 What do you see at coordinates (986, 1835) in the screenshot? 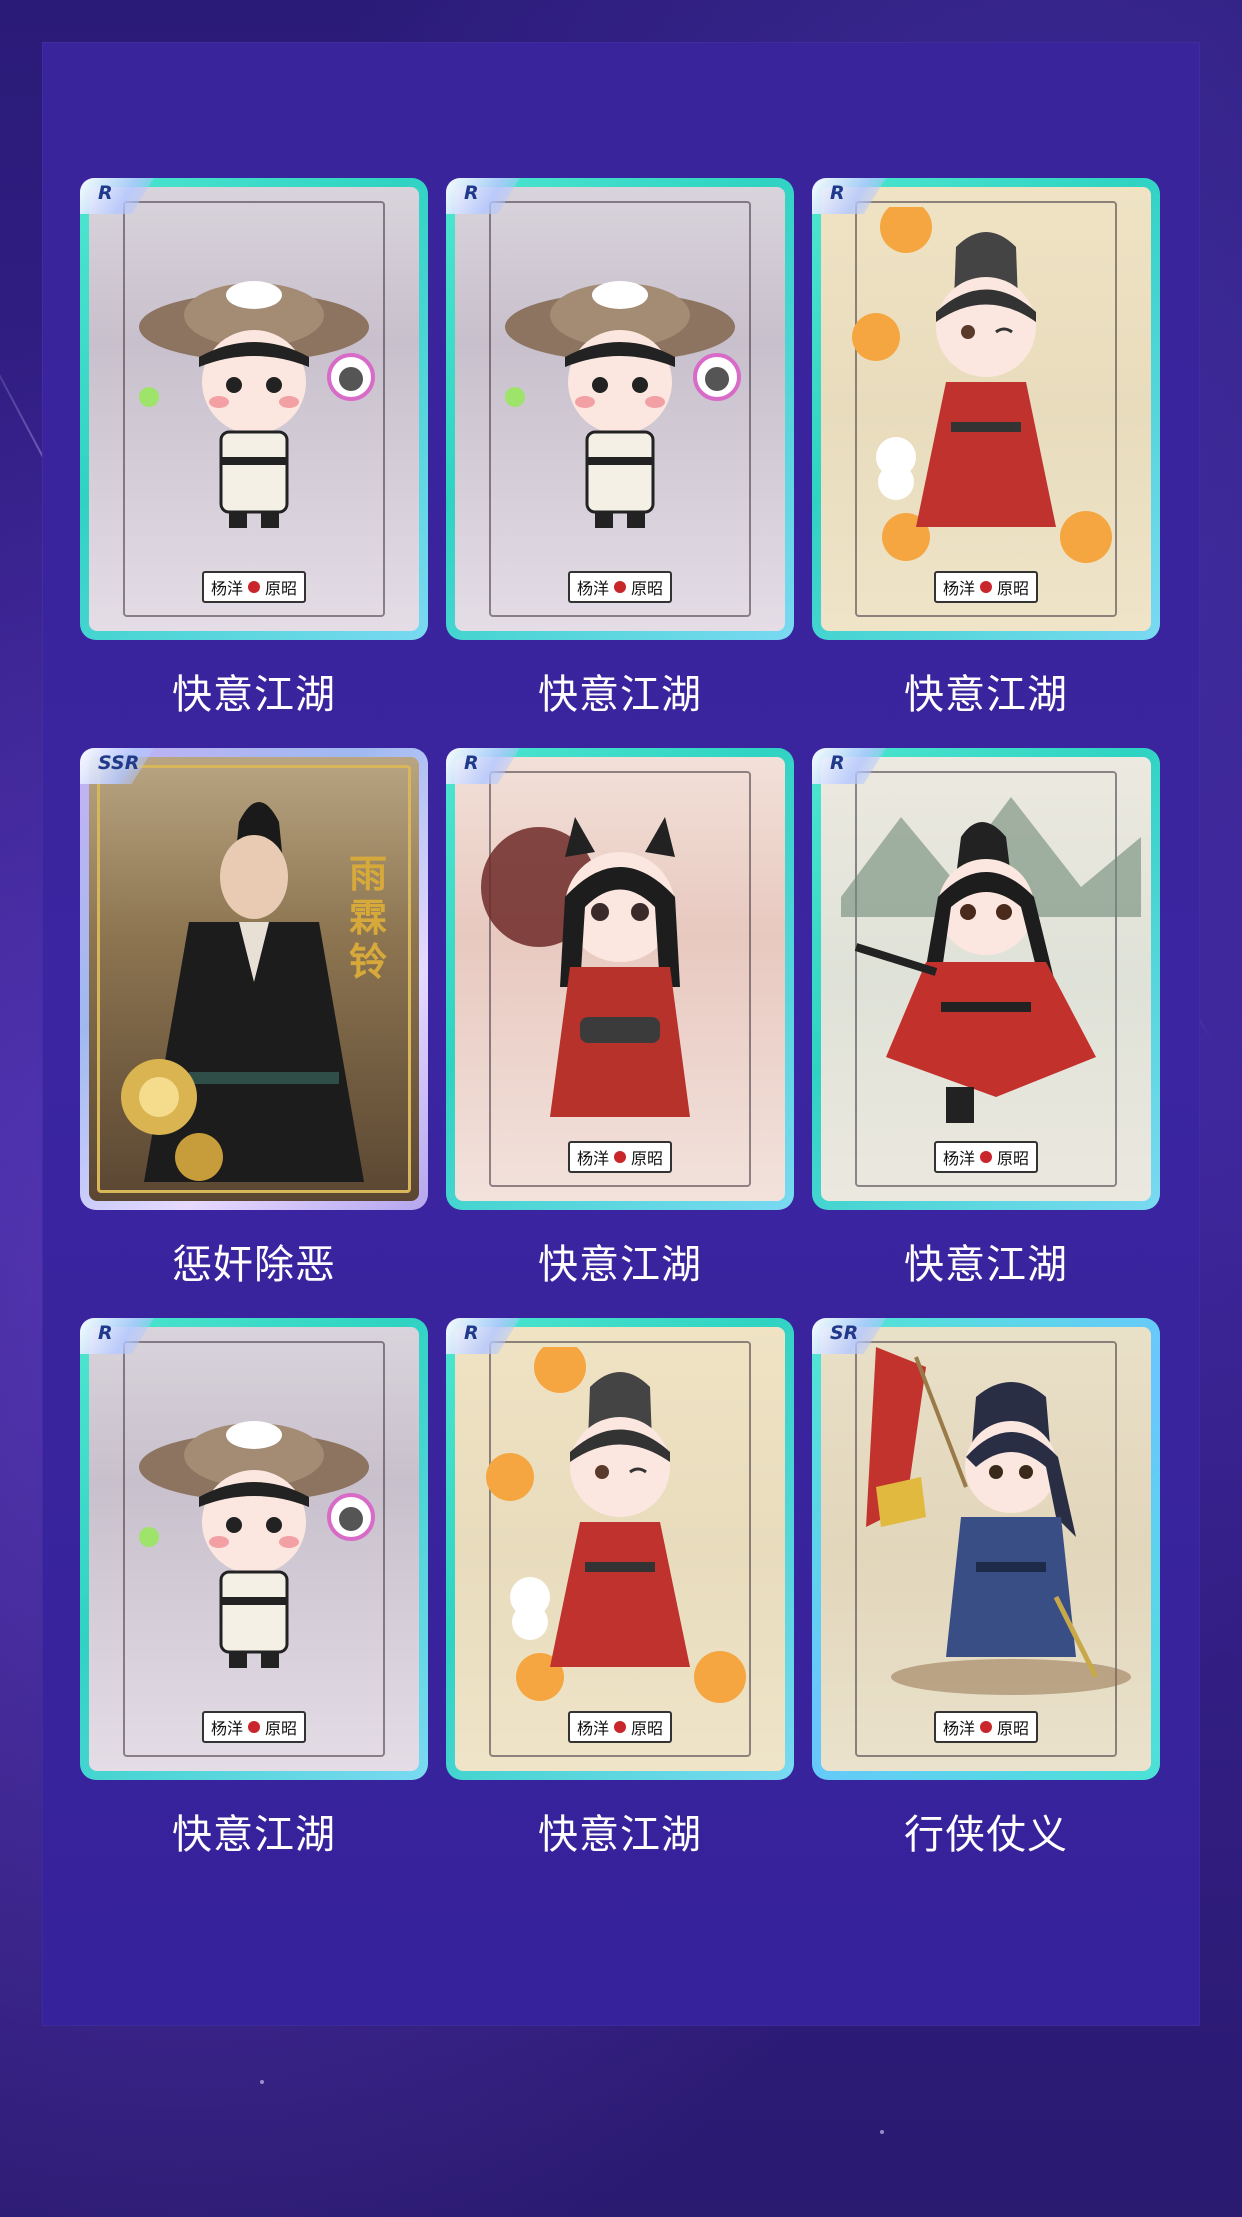
I see `card-title: 行侠仗义` at bounding box center [986, 1835].